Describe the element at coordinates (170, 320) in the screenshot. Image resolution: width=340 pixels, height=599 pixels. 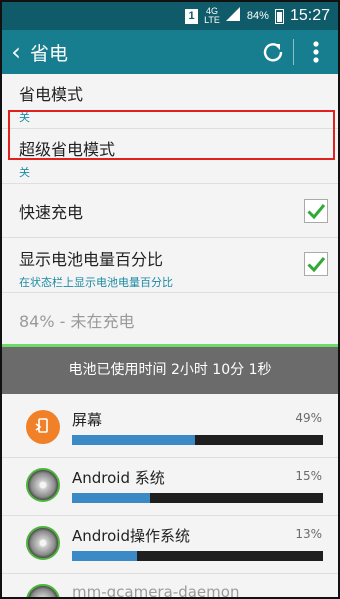
I see `battery-status-item: 84% - 未在充电` at that location.